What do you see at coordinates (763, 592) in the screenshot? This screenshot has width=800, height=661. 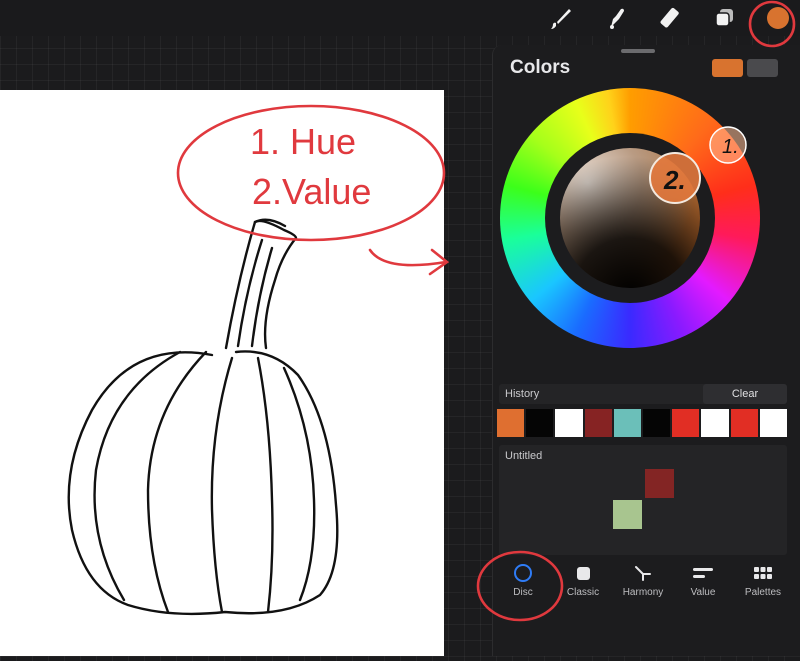 I see `tab-label: Palettes` at bounding box center [763, 592].